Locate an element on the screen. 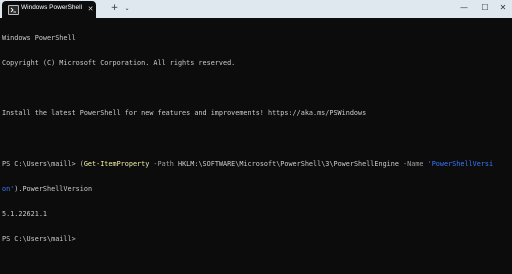 This screenshot has width=512, height=274. new-tab-icon: + is located at coordinates (114, 8).